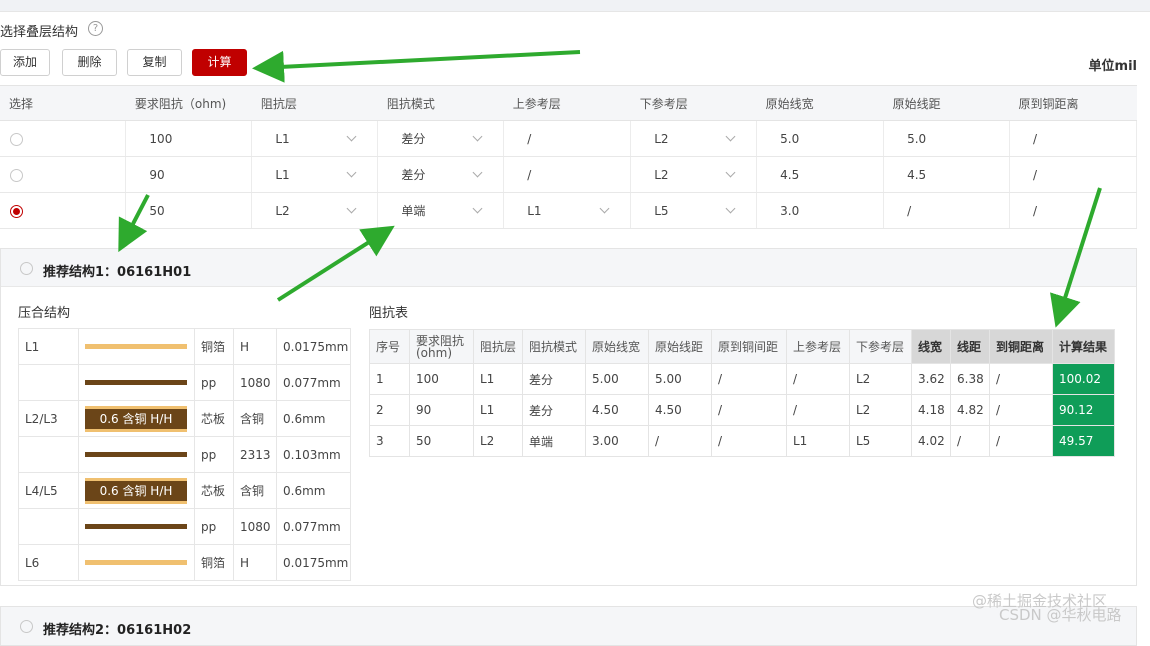 This screenshot has width=1150, height=646. I want to click on column-header: 阻抗层, so click(498, 346).